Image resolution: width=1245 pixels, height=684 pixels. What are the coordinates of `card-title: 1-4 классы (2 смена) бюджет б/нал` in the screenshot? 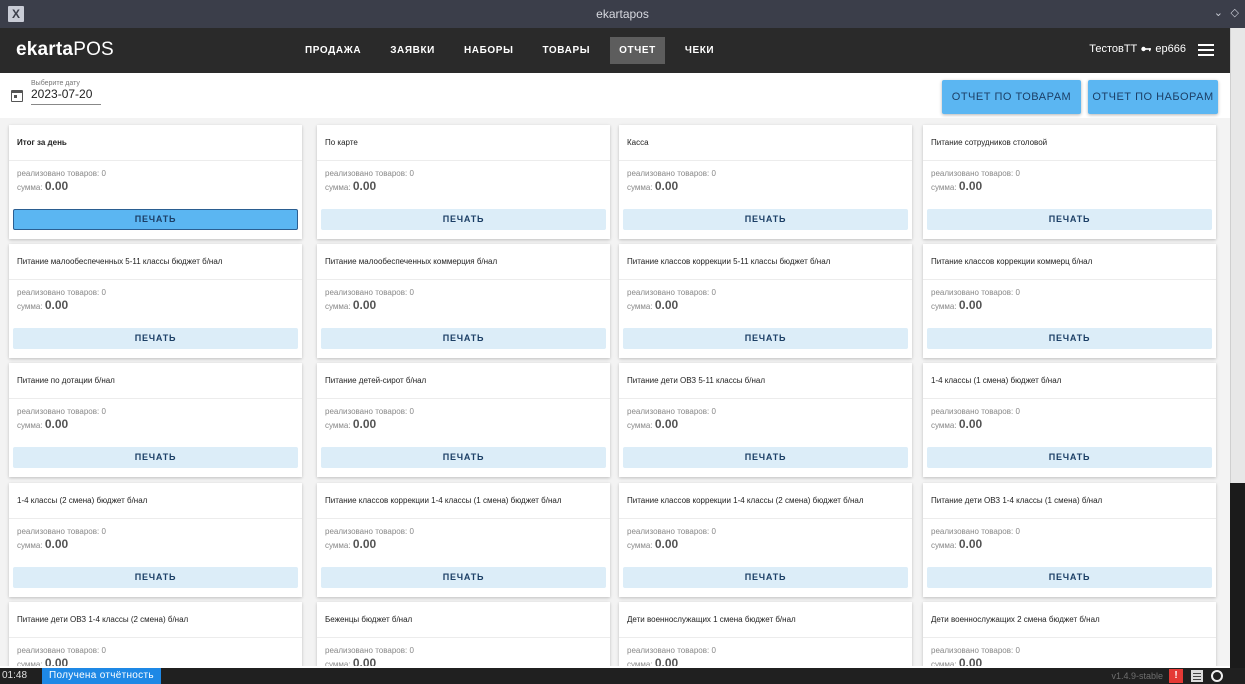 It's located at (82, 500).